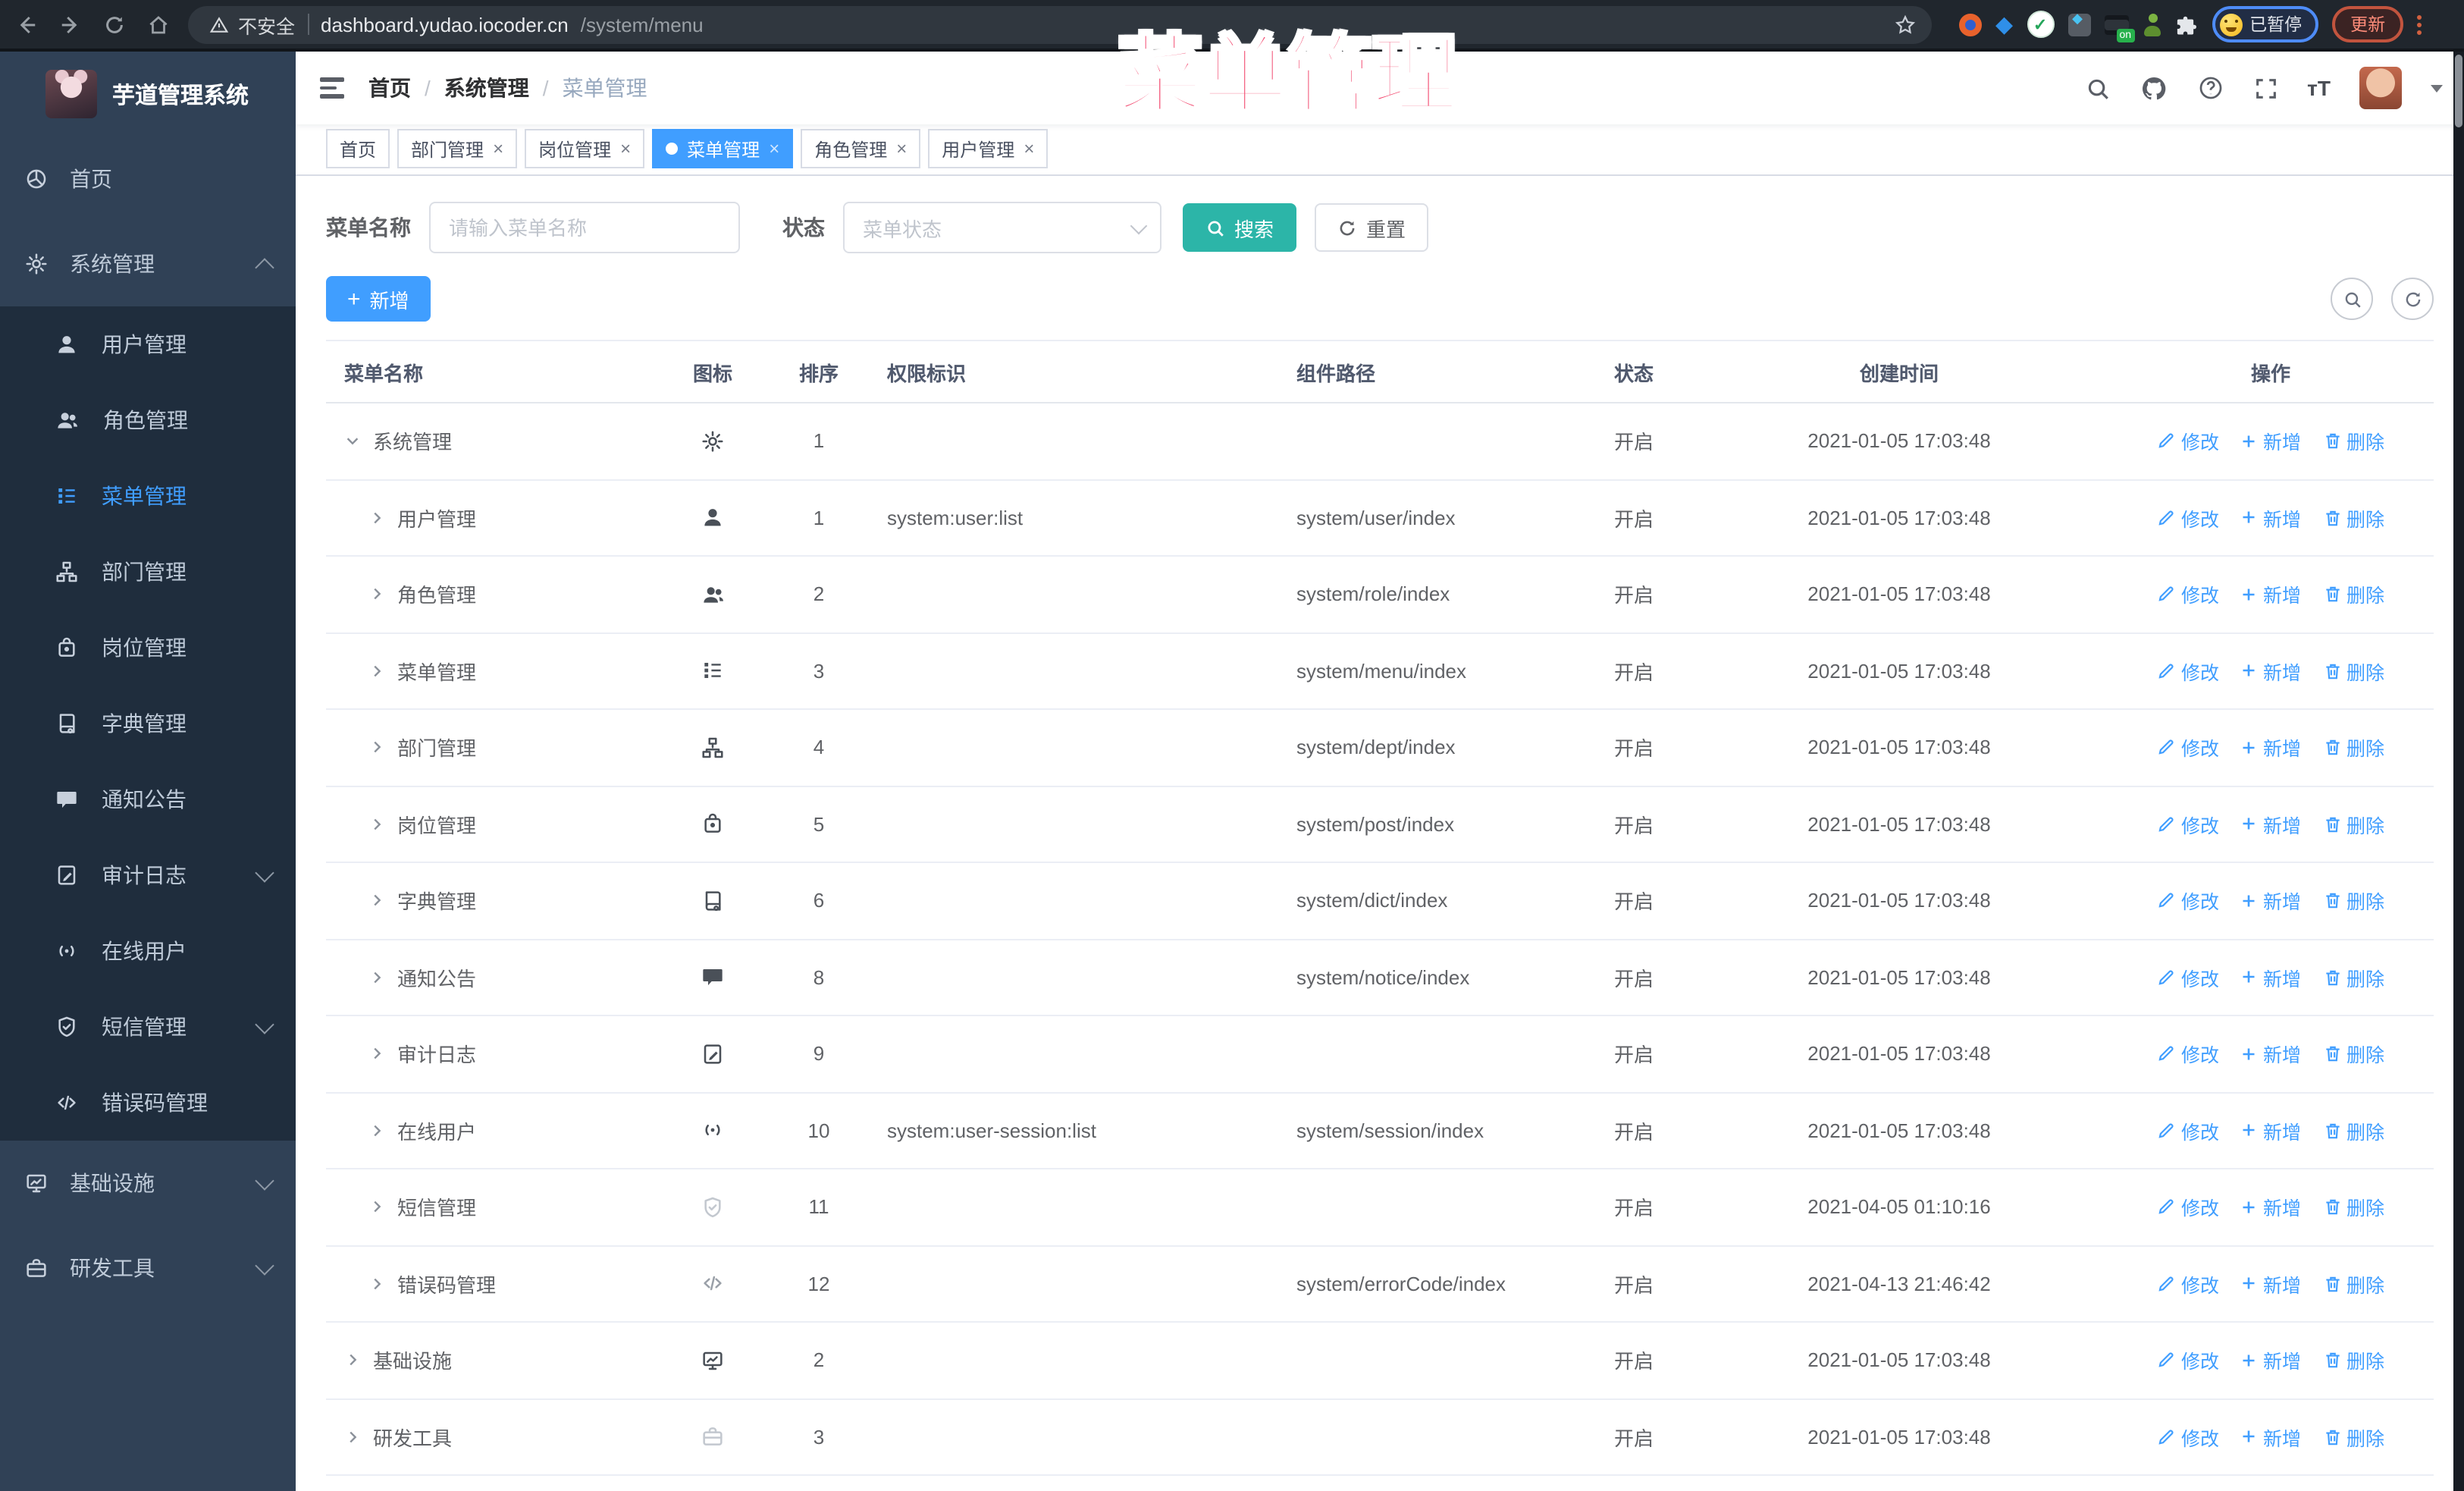 The height and width of the screenshot is (1491, 2464). I want to click on user-avatar, so click(2381, 88).